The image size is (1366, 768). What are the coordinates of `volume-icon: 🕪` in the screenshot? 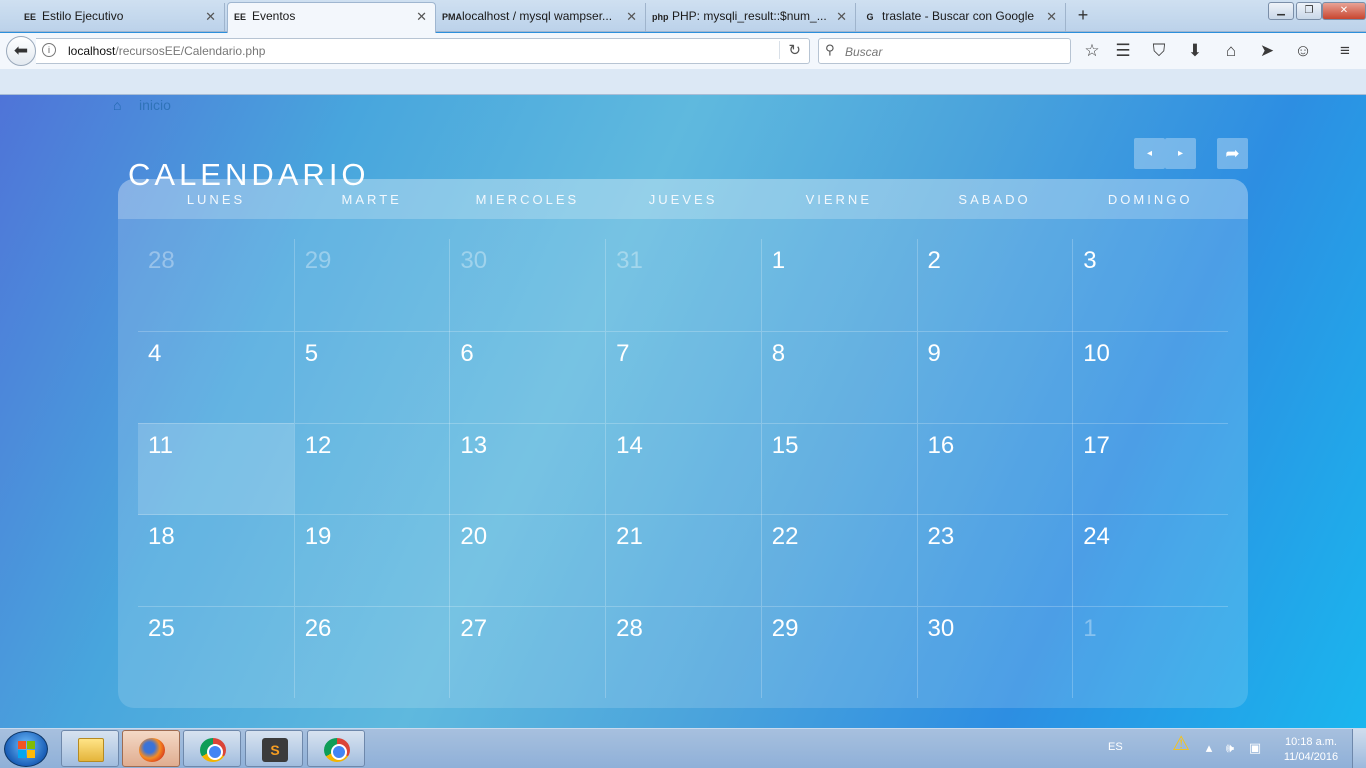 It's located at (1230, 748).